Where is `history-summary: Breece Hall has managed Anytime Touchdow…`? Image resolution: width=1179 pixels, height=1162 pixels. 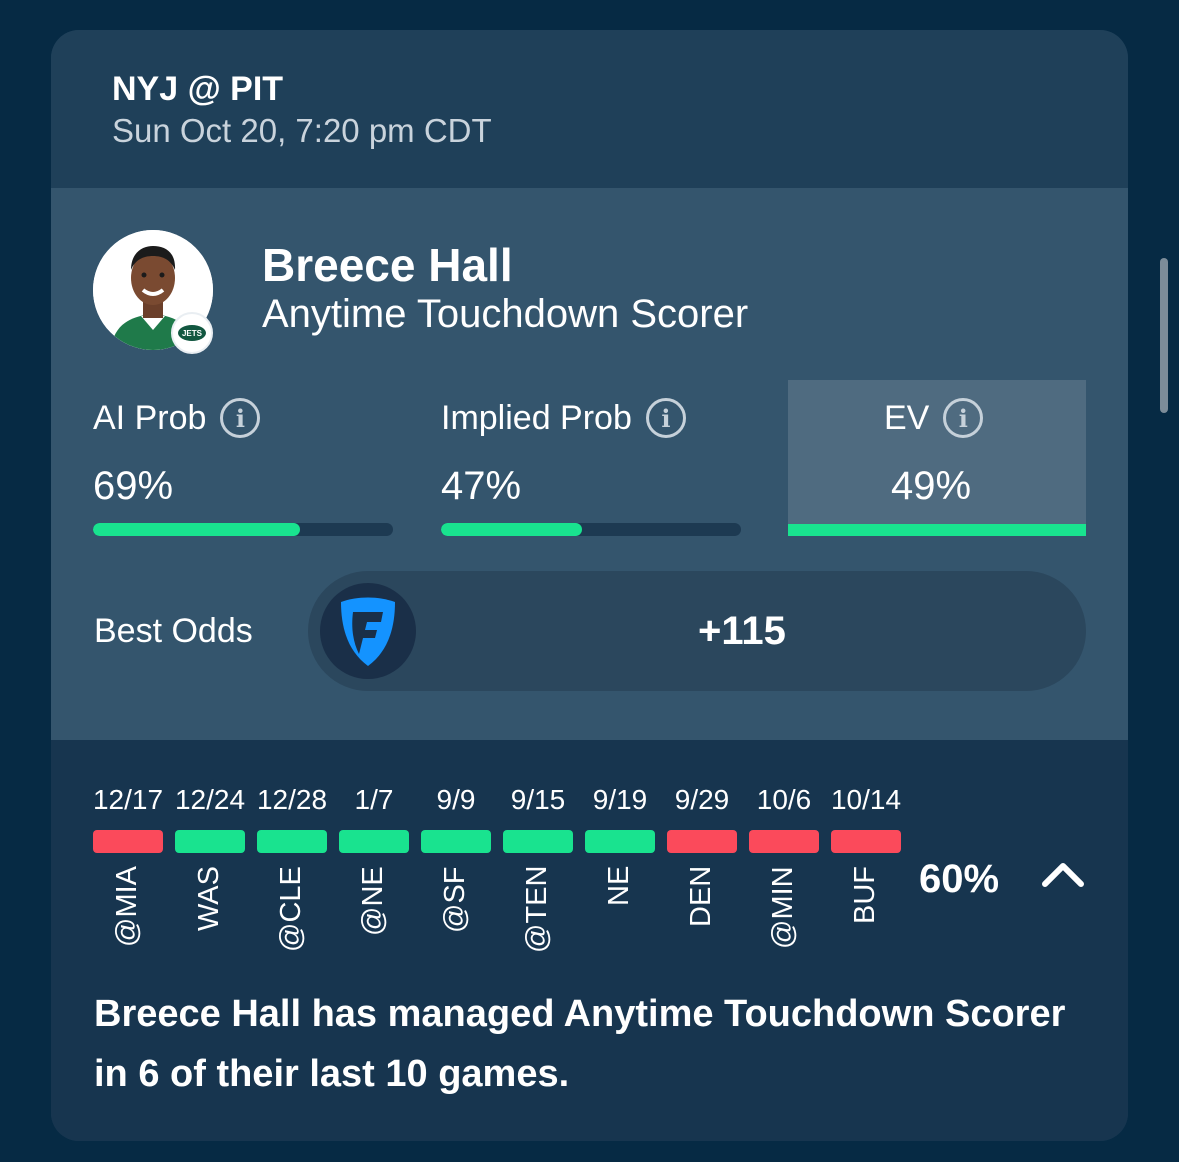 history-summary: Breece Hall has managed Anytime Touchdow… is located at coordinates (580, 1044).